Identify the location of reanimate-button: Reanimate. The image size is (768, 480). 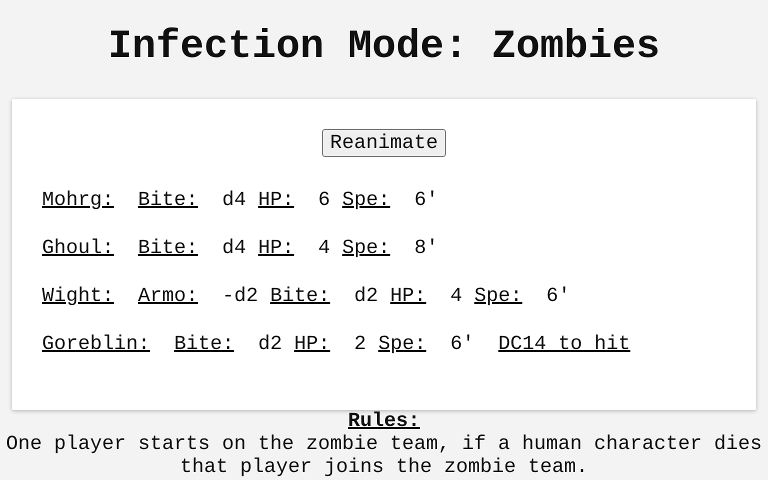
(384, 143).